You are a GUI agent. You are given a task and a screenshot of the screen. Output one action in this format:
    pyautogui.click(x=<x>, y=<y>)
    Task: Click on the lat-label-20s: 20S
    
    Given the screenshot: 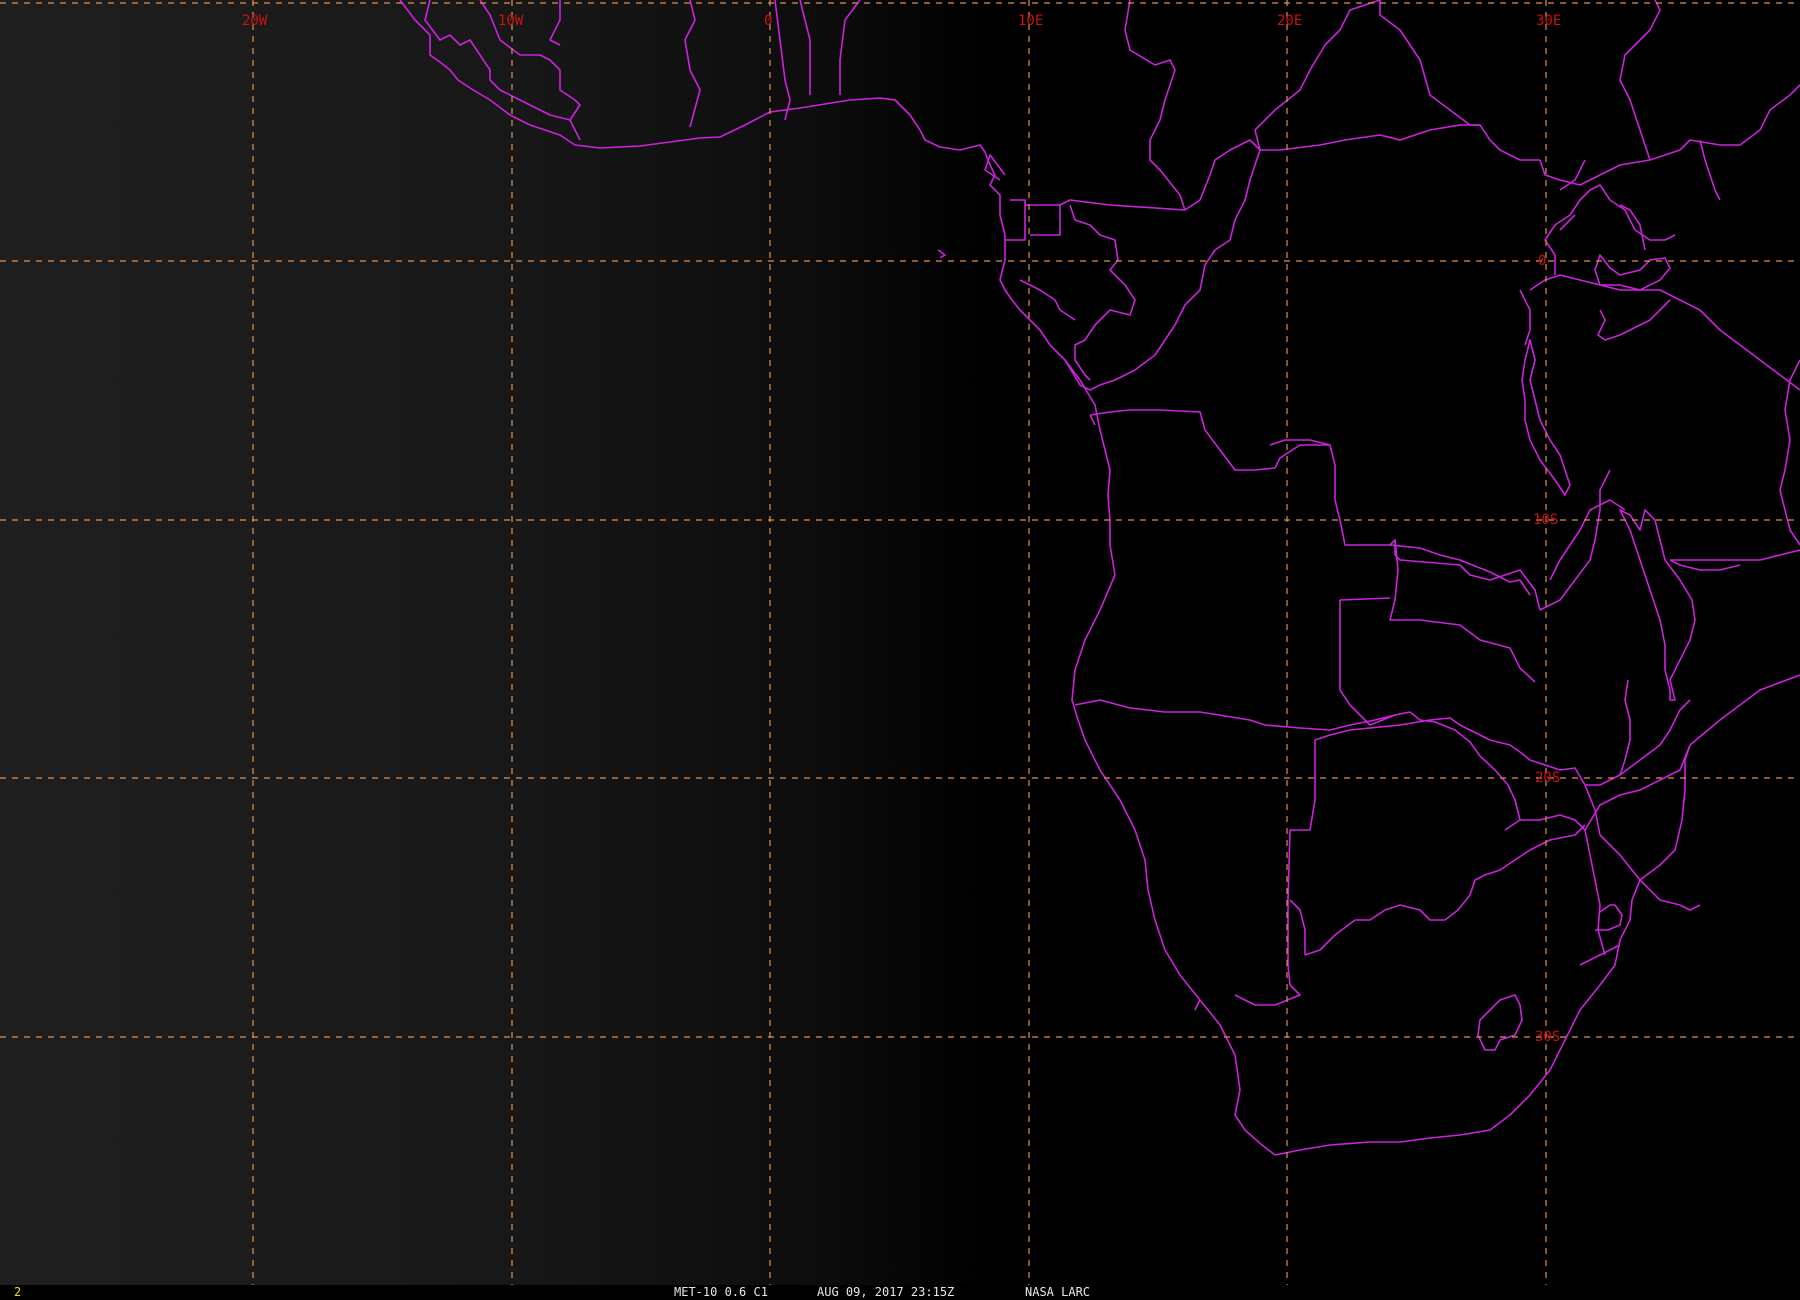 What is the action you would take?
    pyautogui.click(x=1547, y=778)
    